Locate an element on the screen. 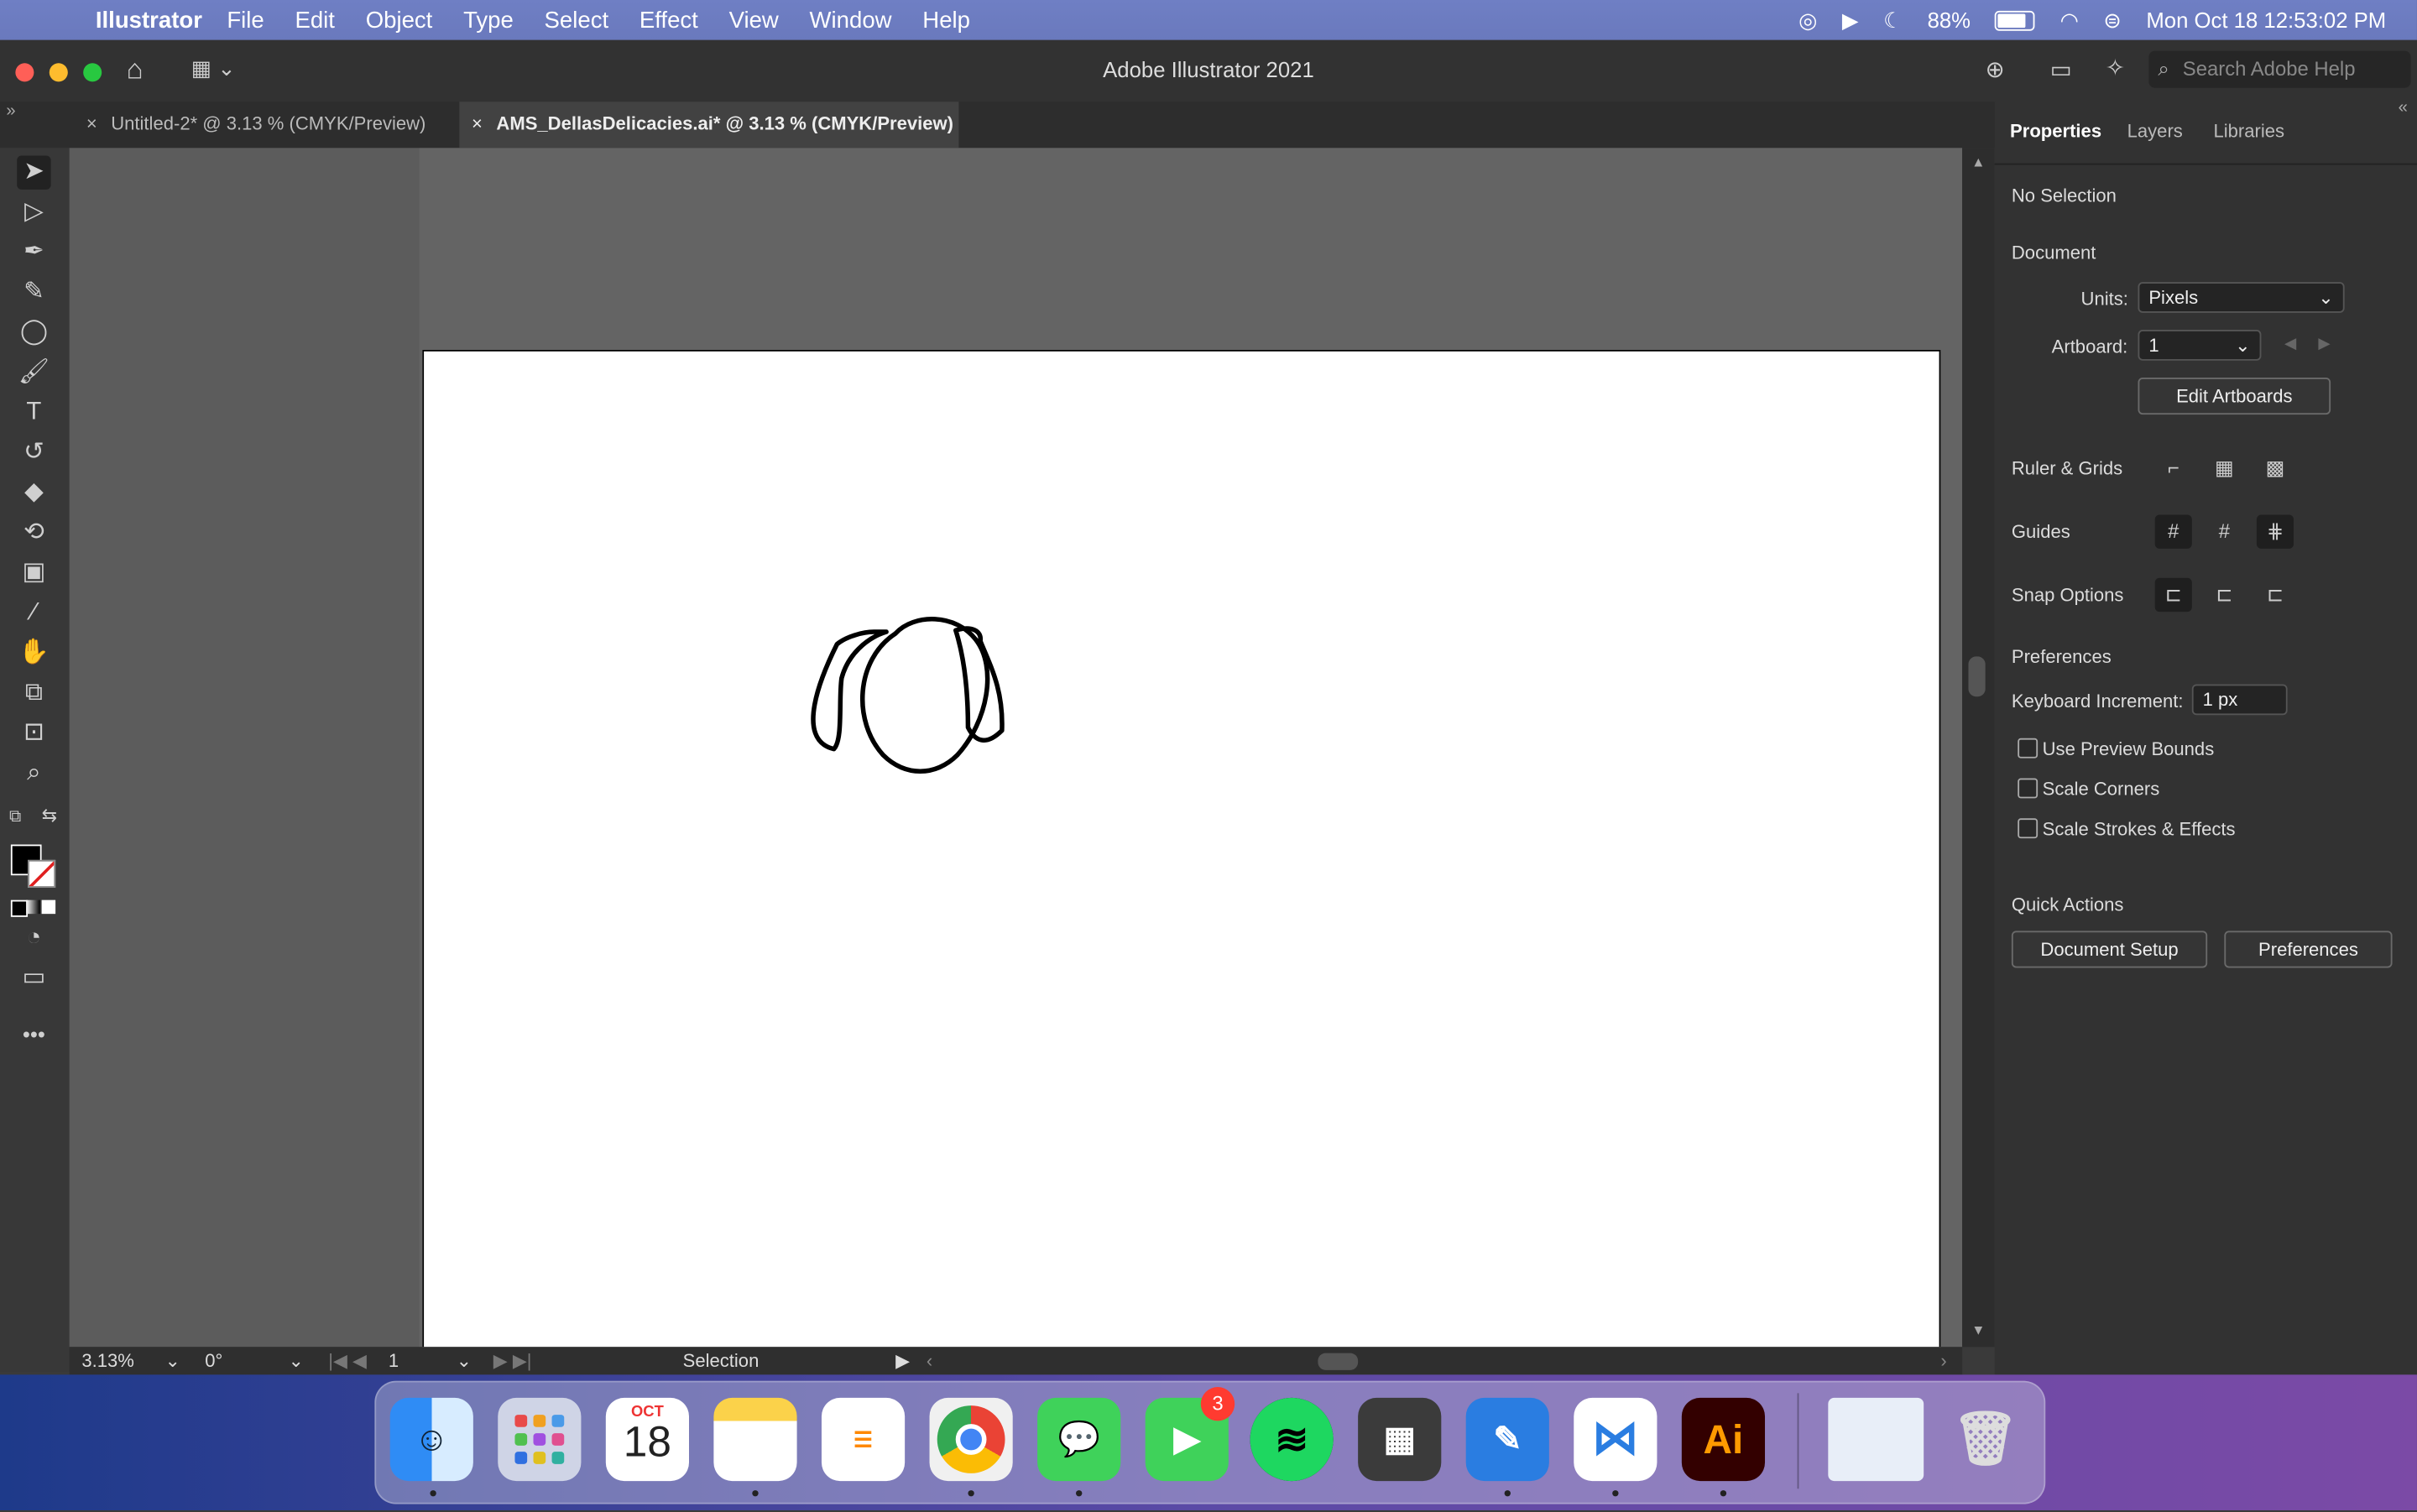  paintbrush-tool-icon: 🖌 is located at coordinates (33, 372).